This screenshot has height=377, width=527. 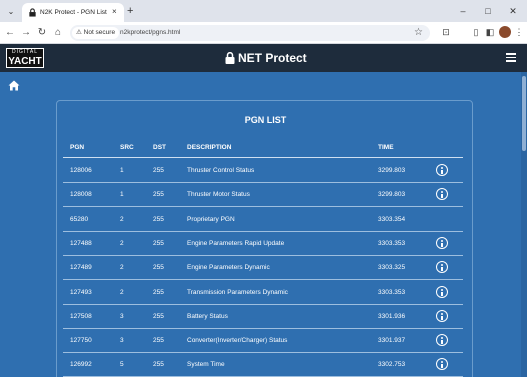 What do you see at coordinates (81, 292) in the screenshot?
I see `pgn-cell: 127493` at bounding box center [81, 292].